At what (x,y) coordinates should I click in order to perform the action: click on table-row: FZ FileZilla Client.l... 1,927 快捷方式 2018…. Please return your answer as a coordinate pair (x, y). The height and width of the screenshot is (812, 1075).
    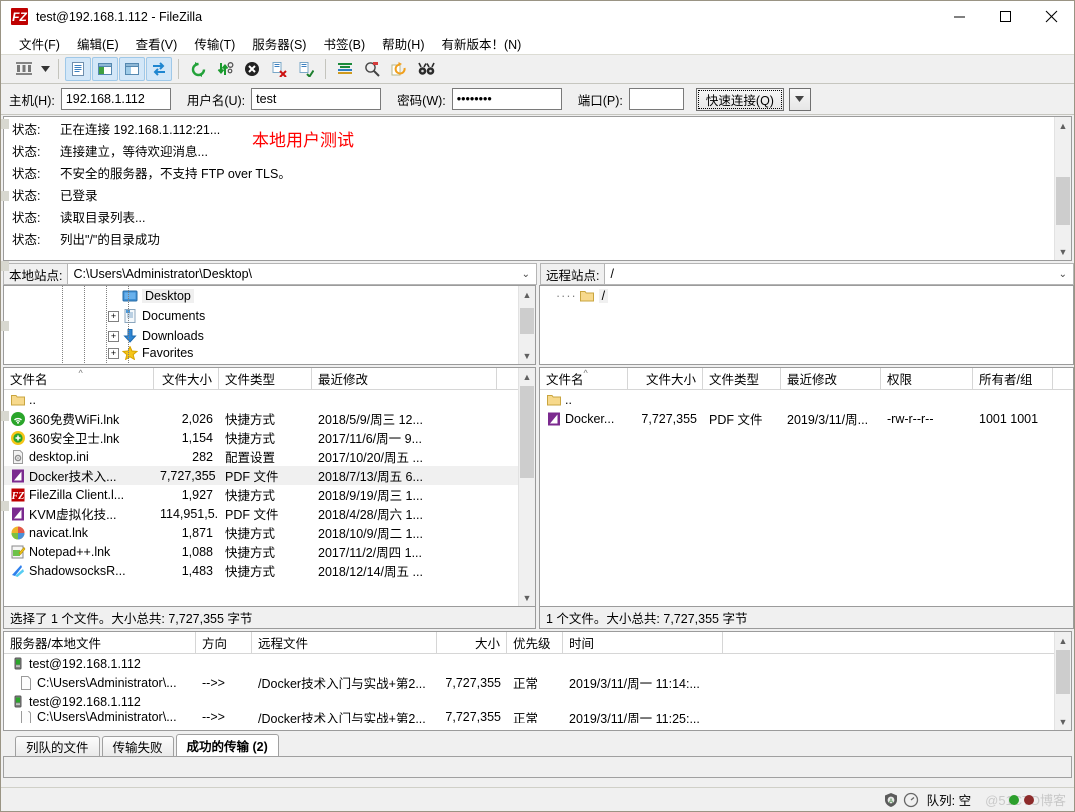
    Looking at the image, I should click on (269, 494).